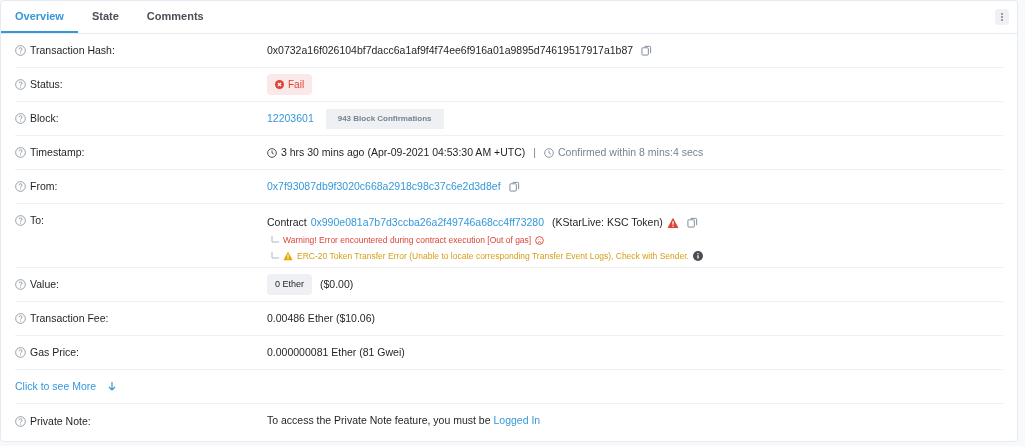 This screenshot has height=446, width=1025. I want to click on field-label: Value:, so click(44, 284).